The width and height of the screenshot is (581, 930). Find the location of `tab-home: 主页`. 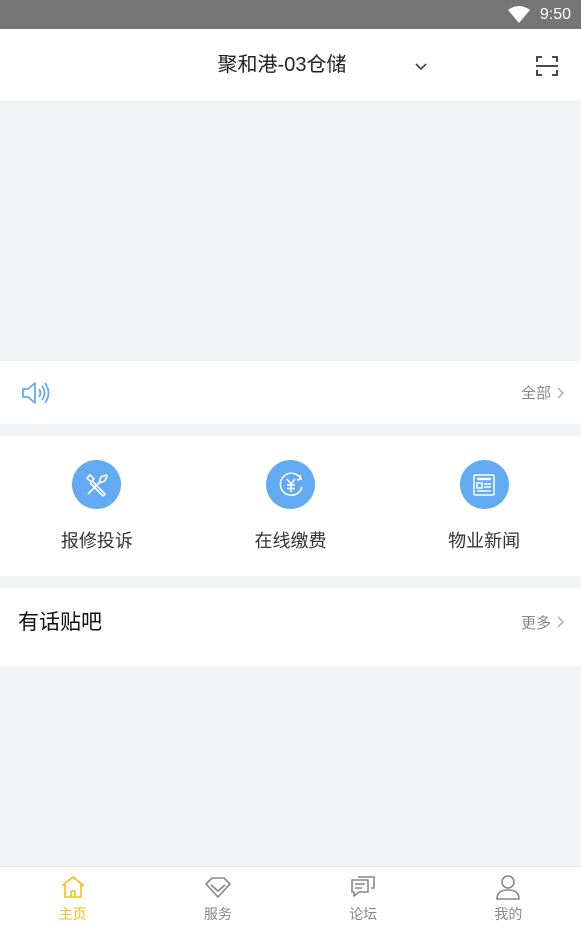

tab-home: 主页 is located at coordinates (72, 898).